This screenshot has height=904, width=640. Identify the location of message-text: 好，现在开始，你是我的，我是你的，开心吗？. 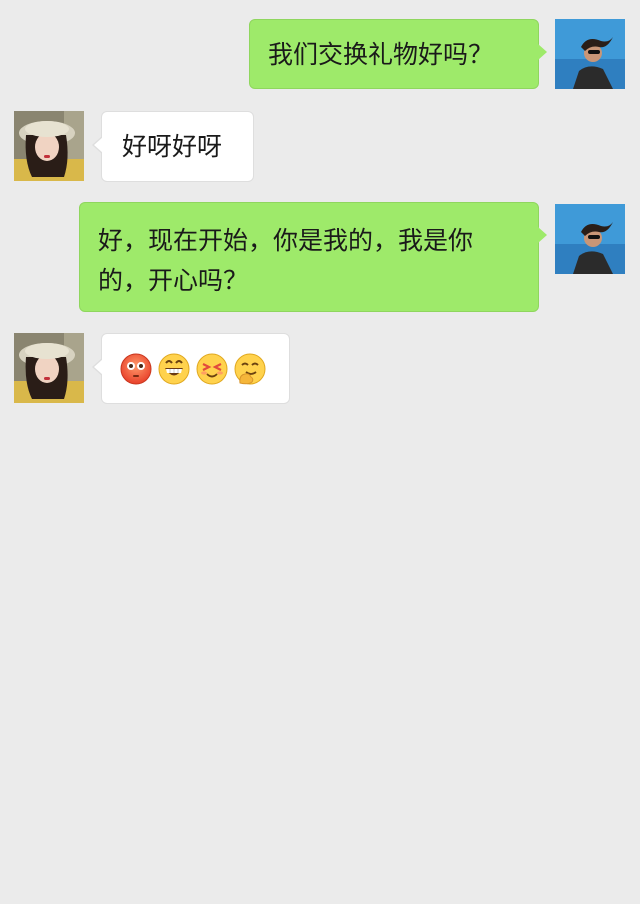
(286, 260).